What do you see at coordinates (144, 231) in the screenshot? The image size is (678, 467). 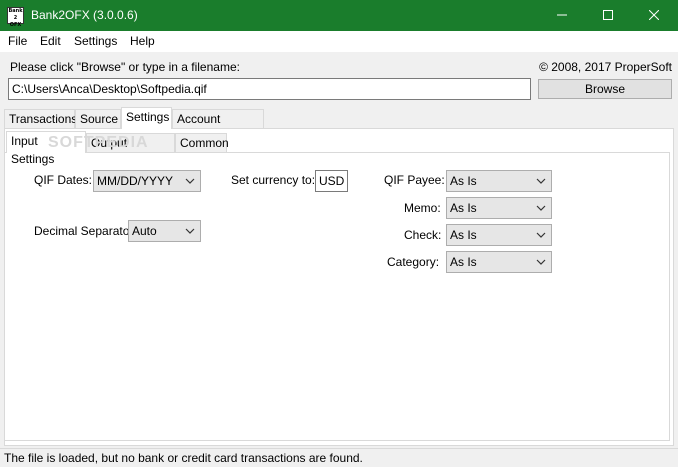 I see `decimal-separator-value: Auto` at bounding box center [144, 231].